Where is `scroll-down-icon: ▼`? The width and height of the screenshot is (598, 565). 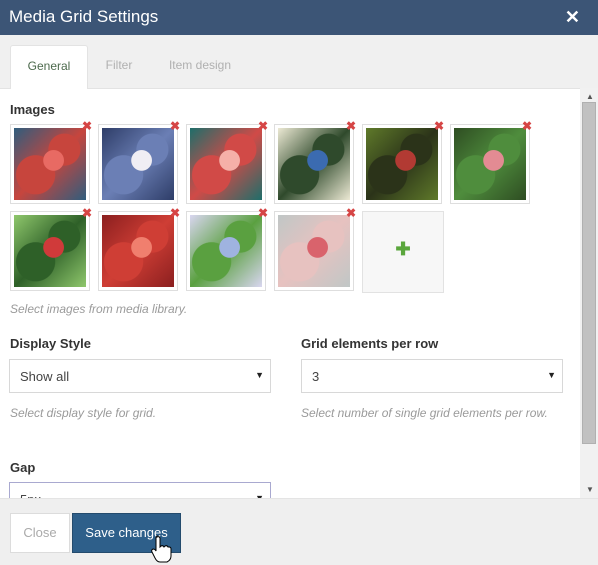 scroll-down-icon: ▼ is located at coordinates (590, 489).